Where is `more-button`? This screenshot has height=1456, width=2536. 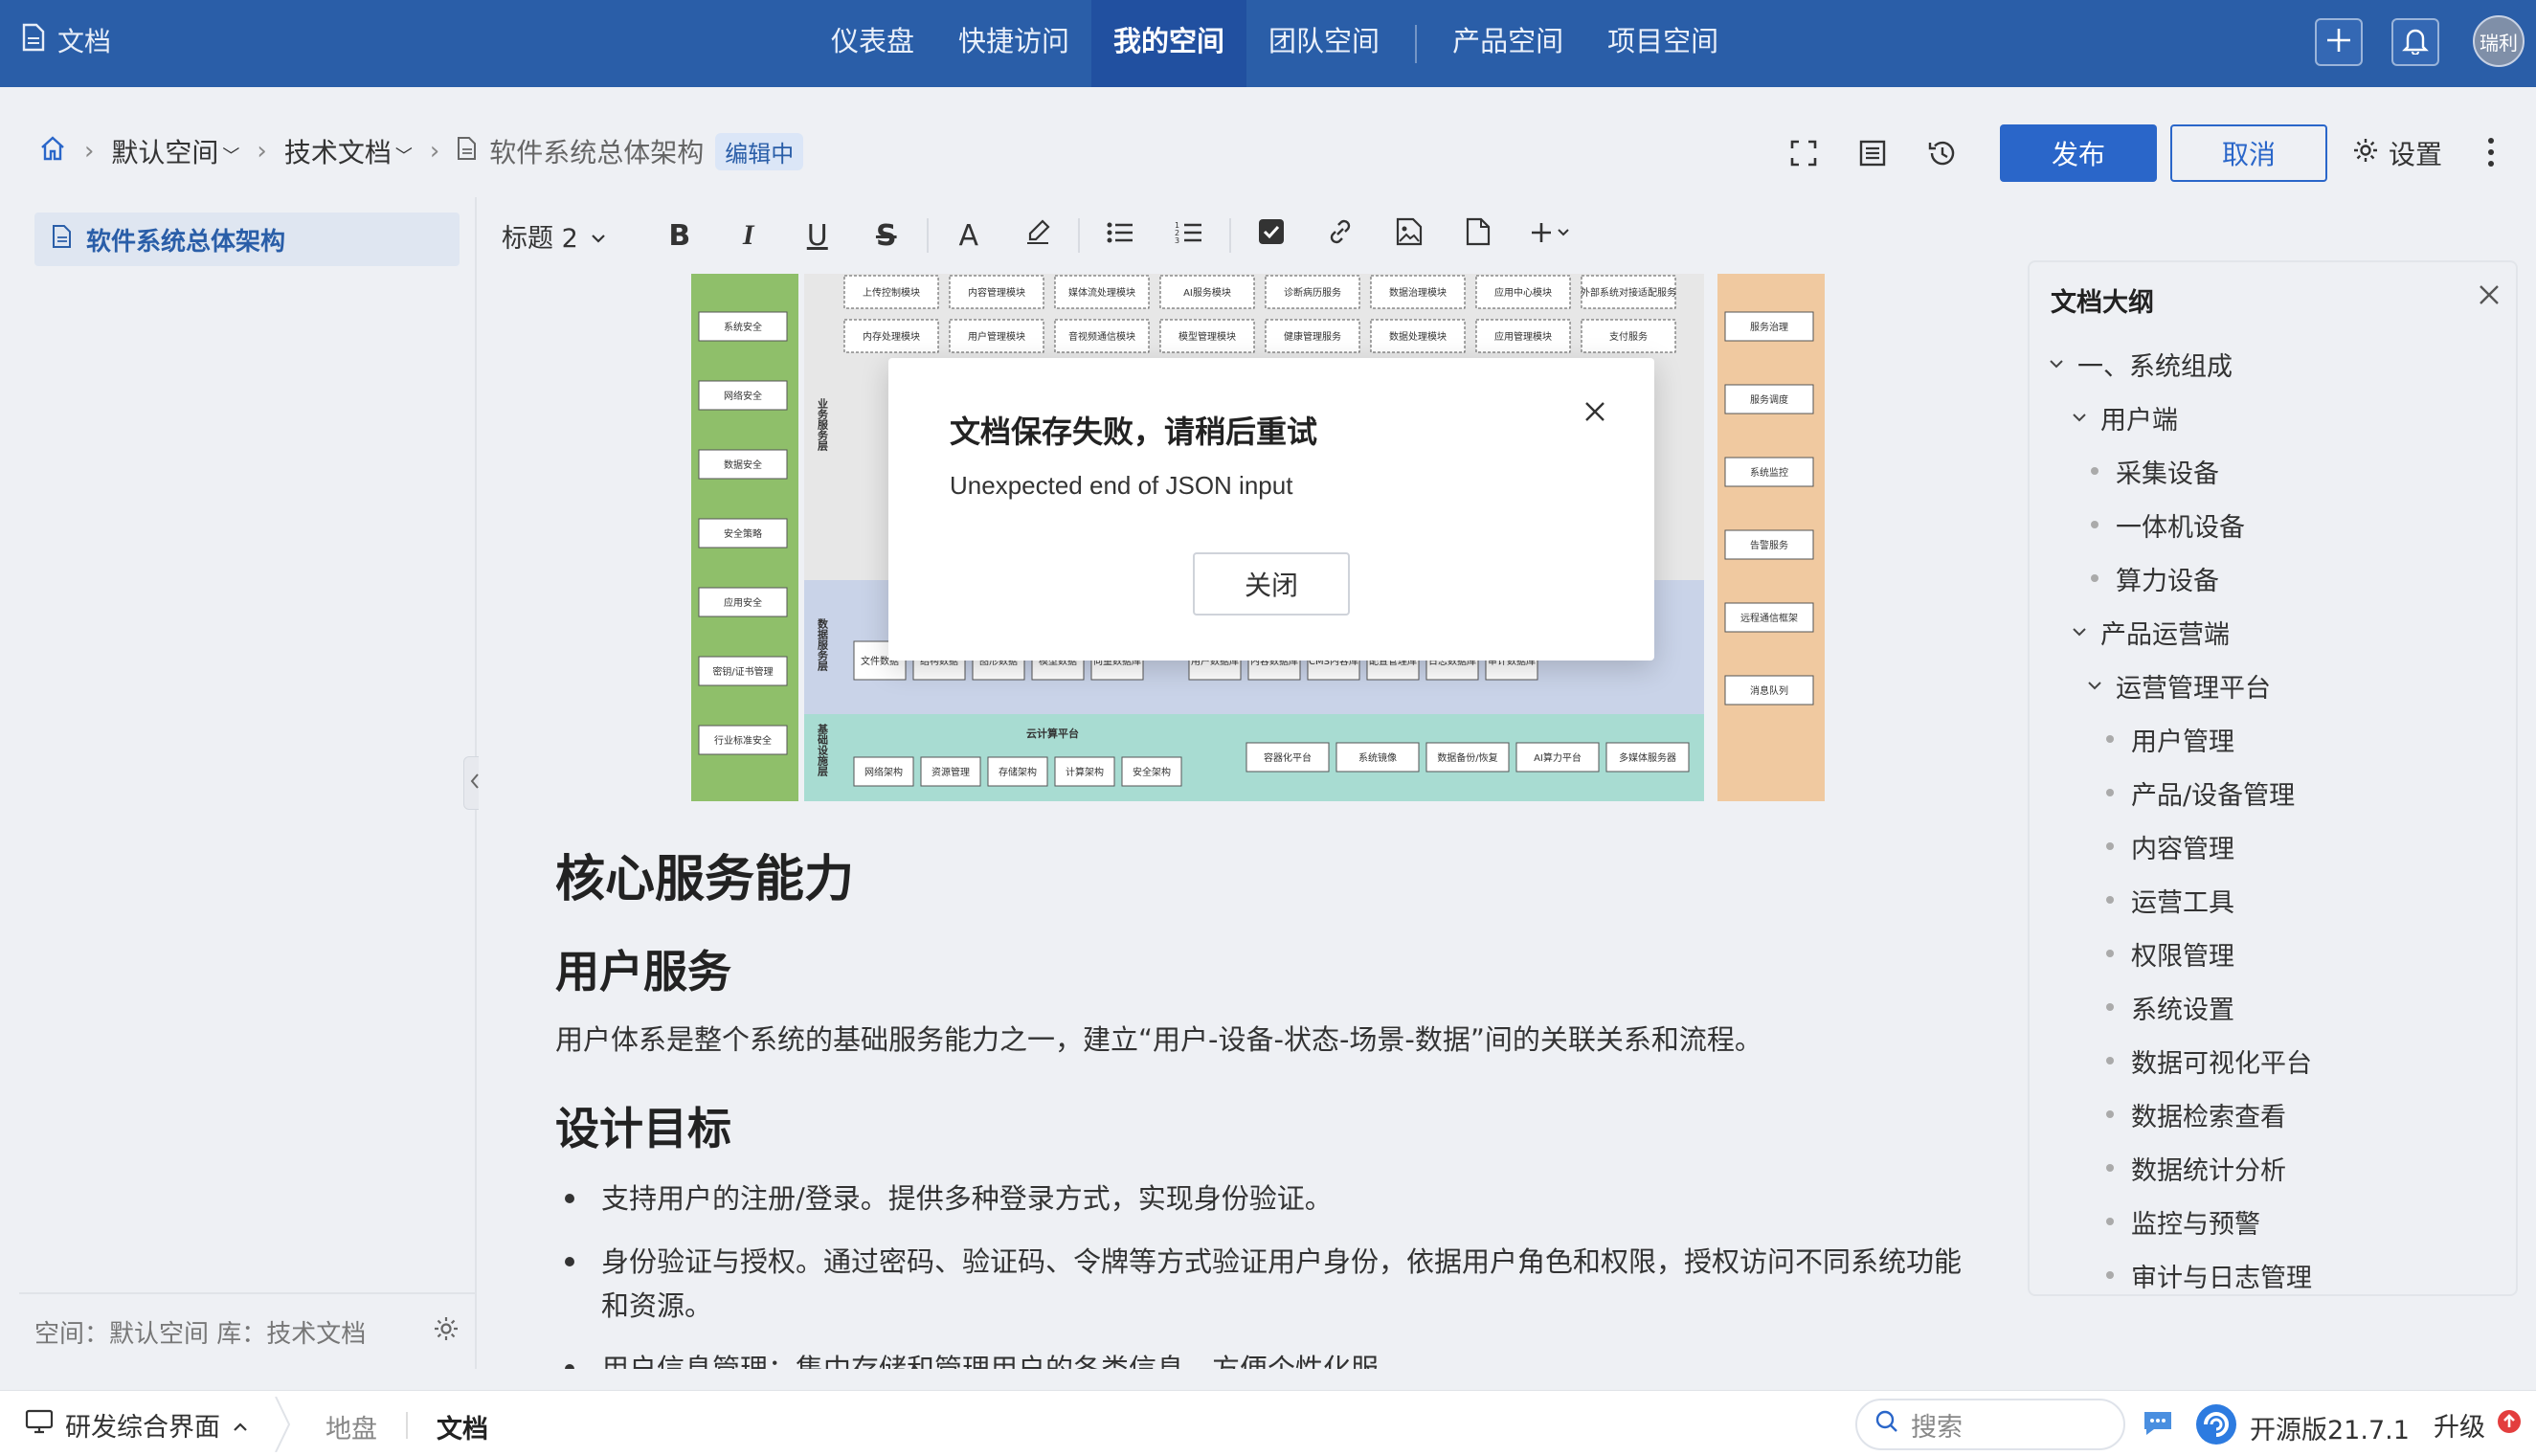
more-button is located at coordinates (2491, 154).